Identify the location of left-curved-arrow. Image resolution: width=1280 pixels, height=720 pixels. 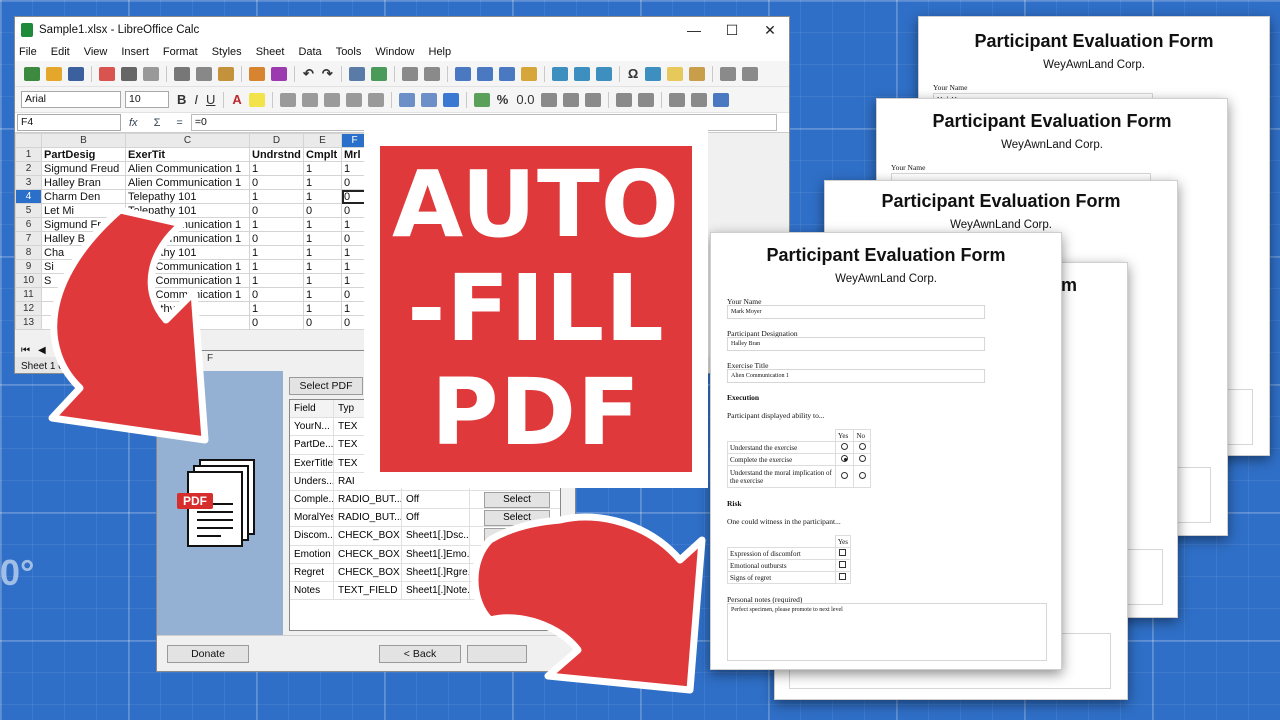
(128, 325).